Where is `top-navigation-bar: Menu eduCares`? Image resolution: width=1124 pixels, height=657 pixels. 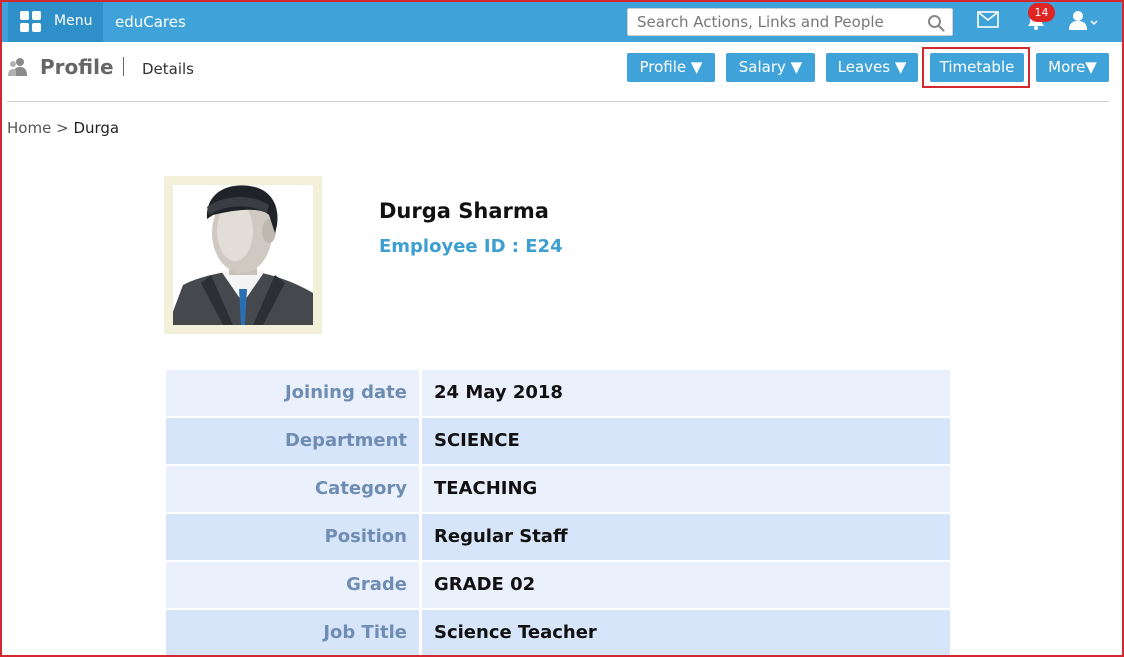
top-navigation-bar: Menu eduCares is located at coordinates (562, 22).